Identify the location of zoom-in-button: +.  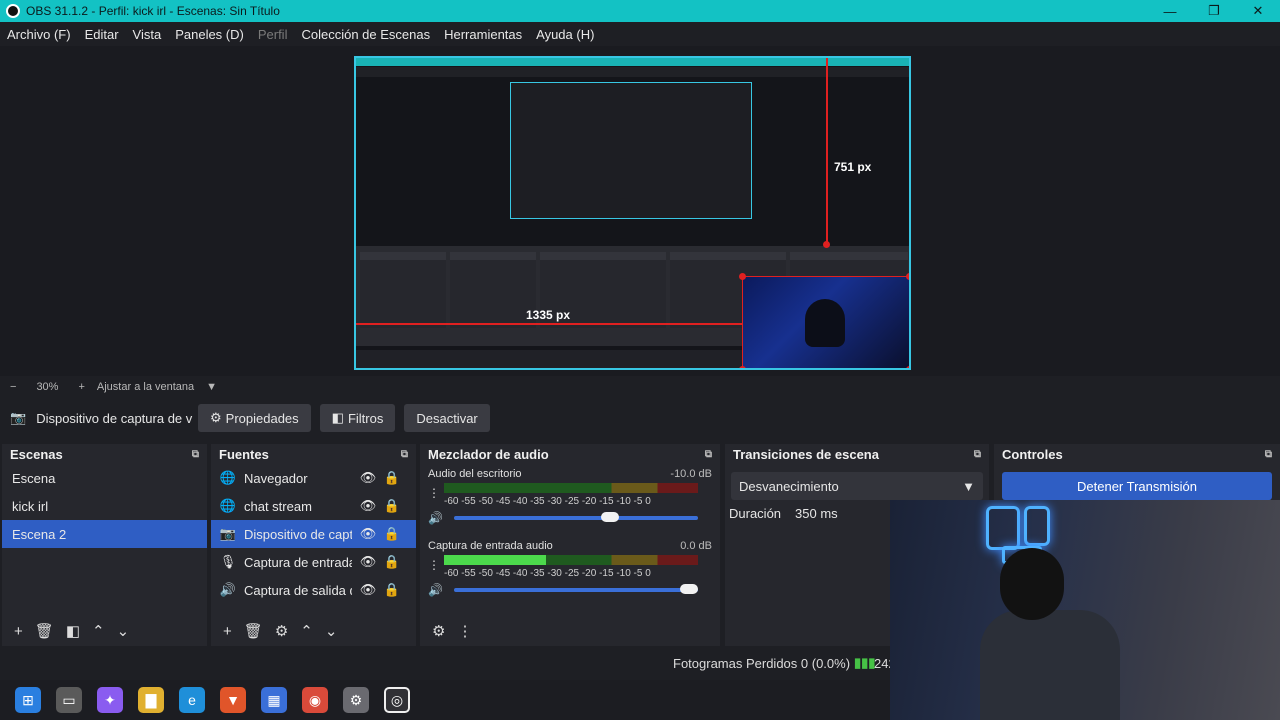
(81, 387).